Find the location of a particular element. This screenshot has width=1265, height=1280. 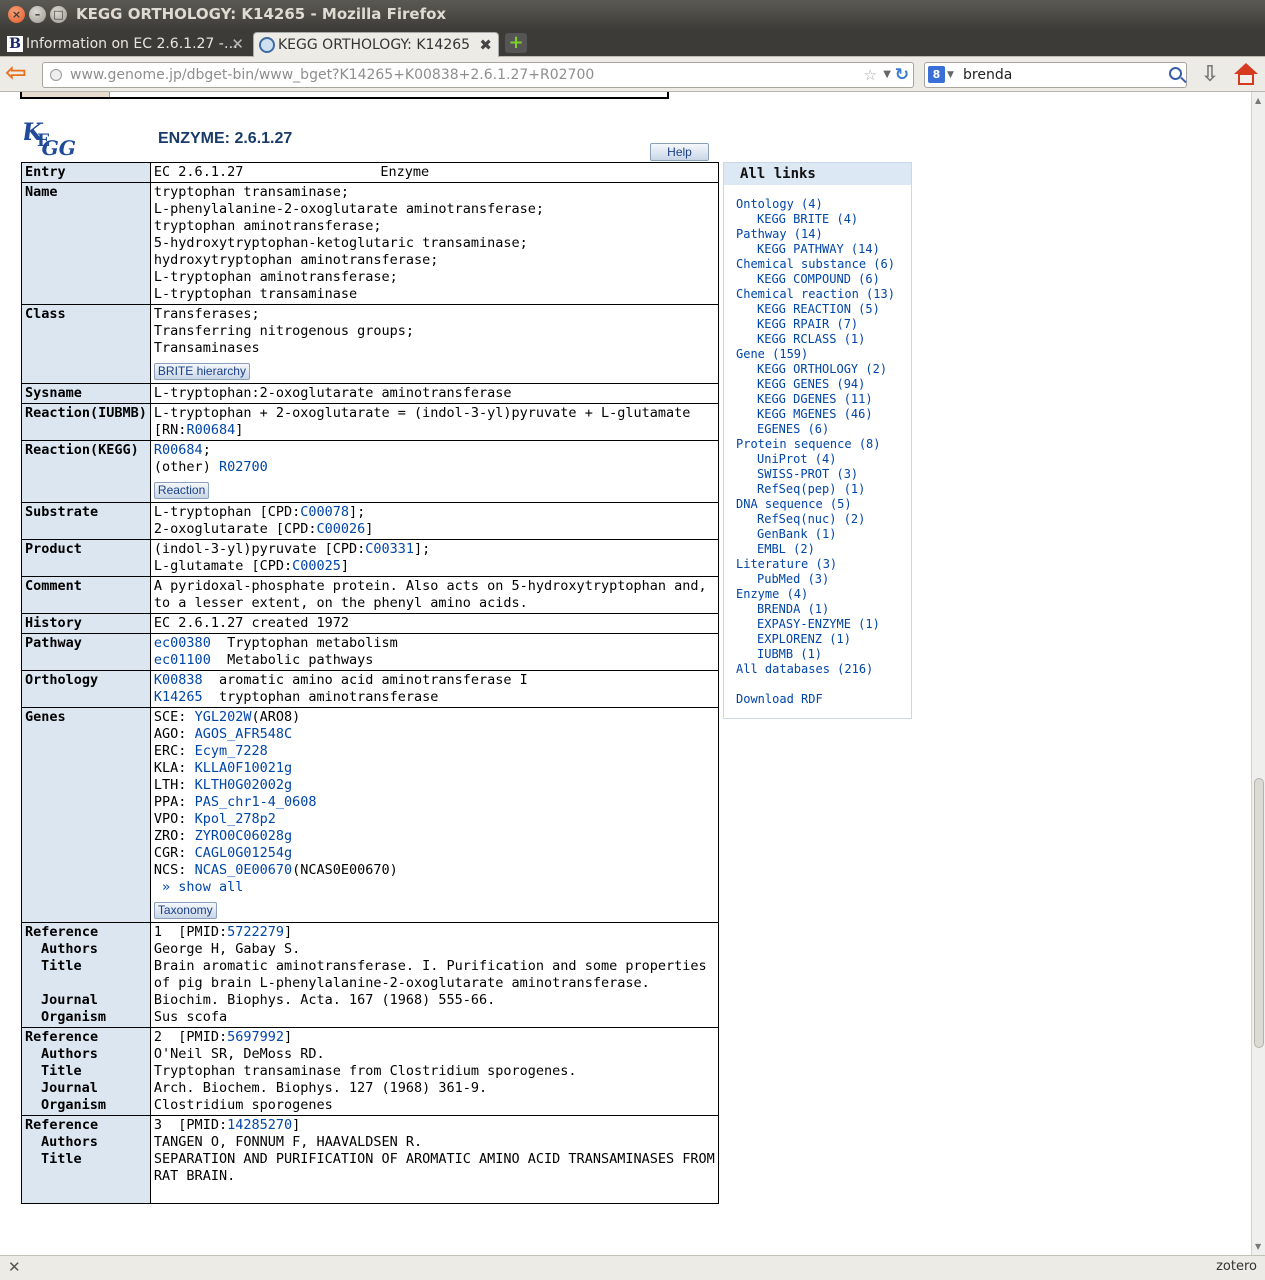

scrollbar-thumb is located at coordinates (1259, 913).